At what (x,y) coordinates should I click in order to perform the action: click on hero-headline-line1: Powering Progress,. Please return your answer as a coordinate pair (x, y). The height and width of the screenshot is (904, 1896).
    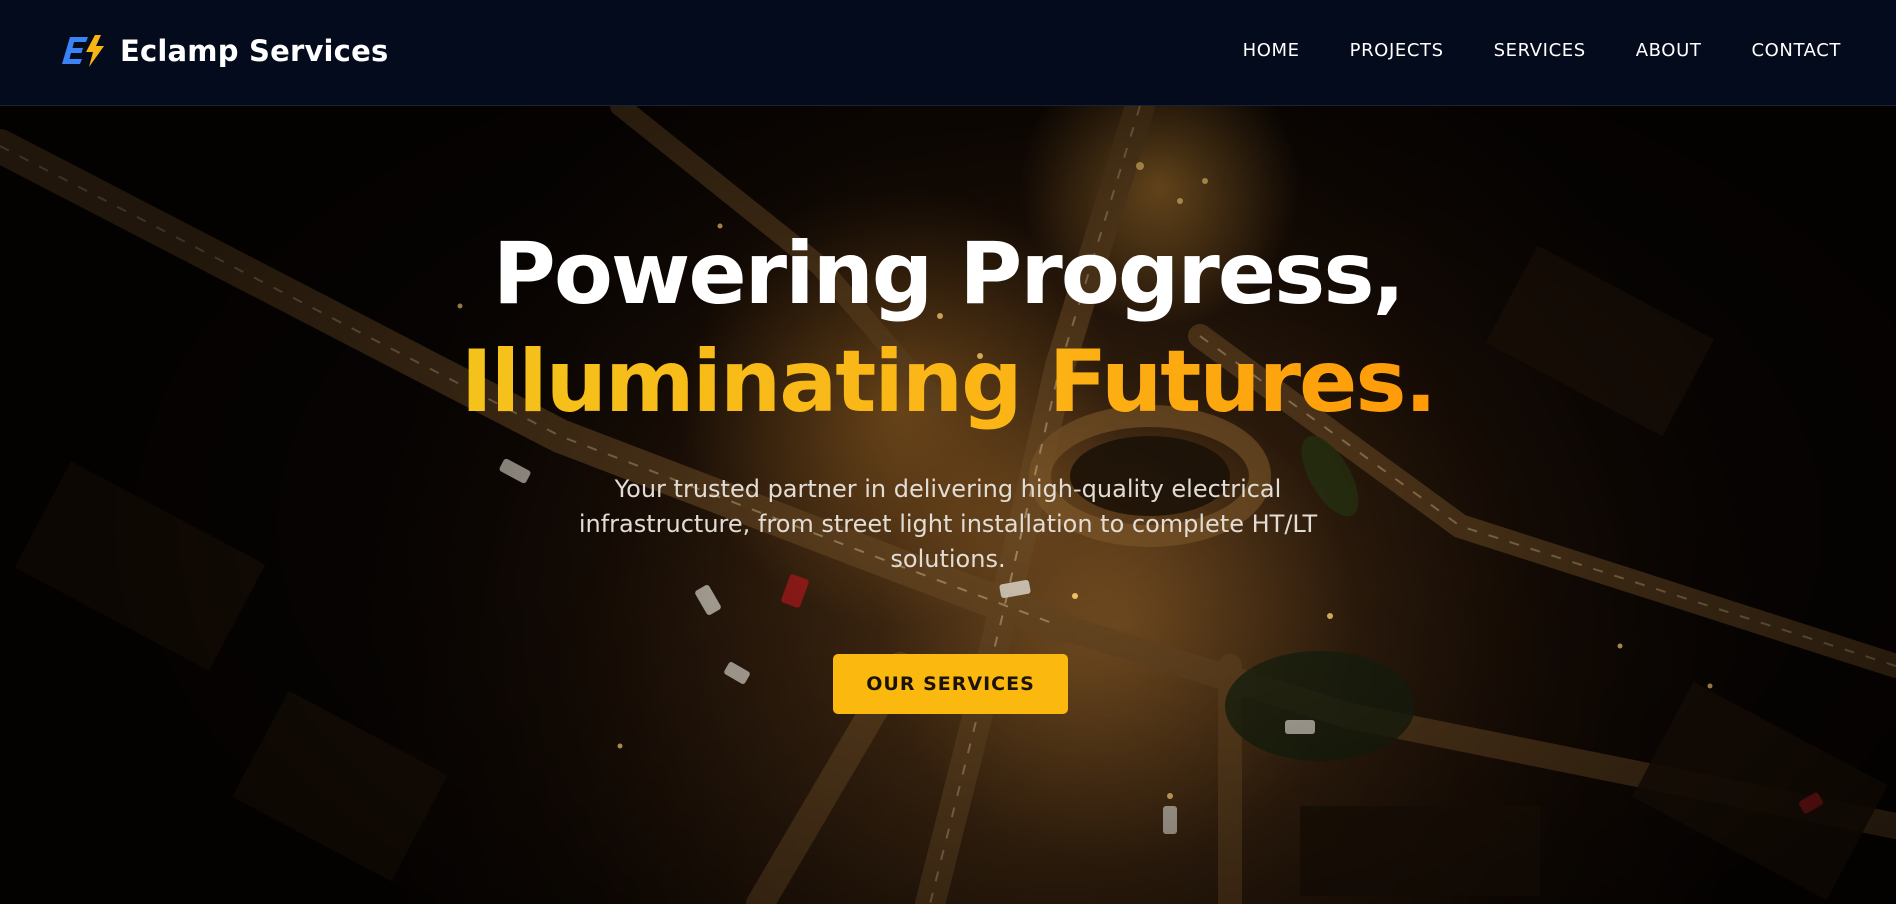
    Looking at the image, I should click on (948, 274).